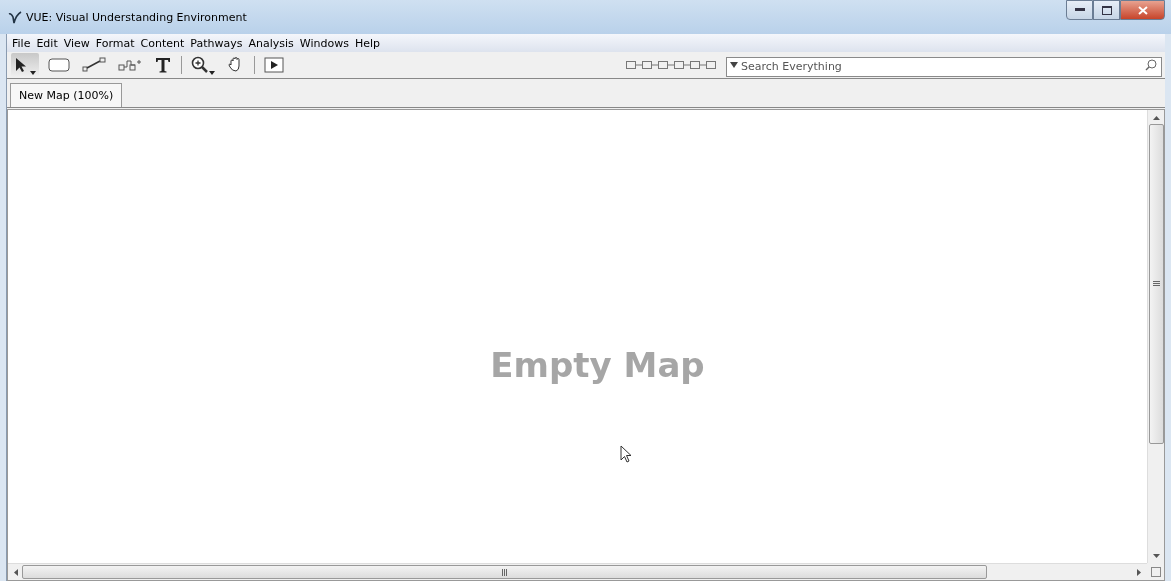  What do you see at coordinates (162, 43) in the screenshot?
I see `menu-item: Content` at bounding box center [162, 43].